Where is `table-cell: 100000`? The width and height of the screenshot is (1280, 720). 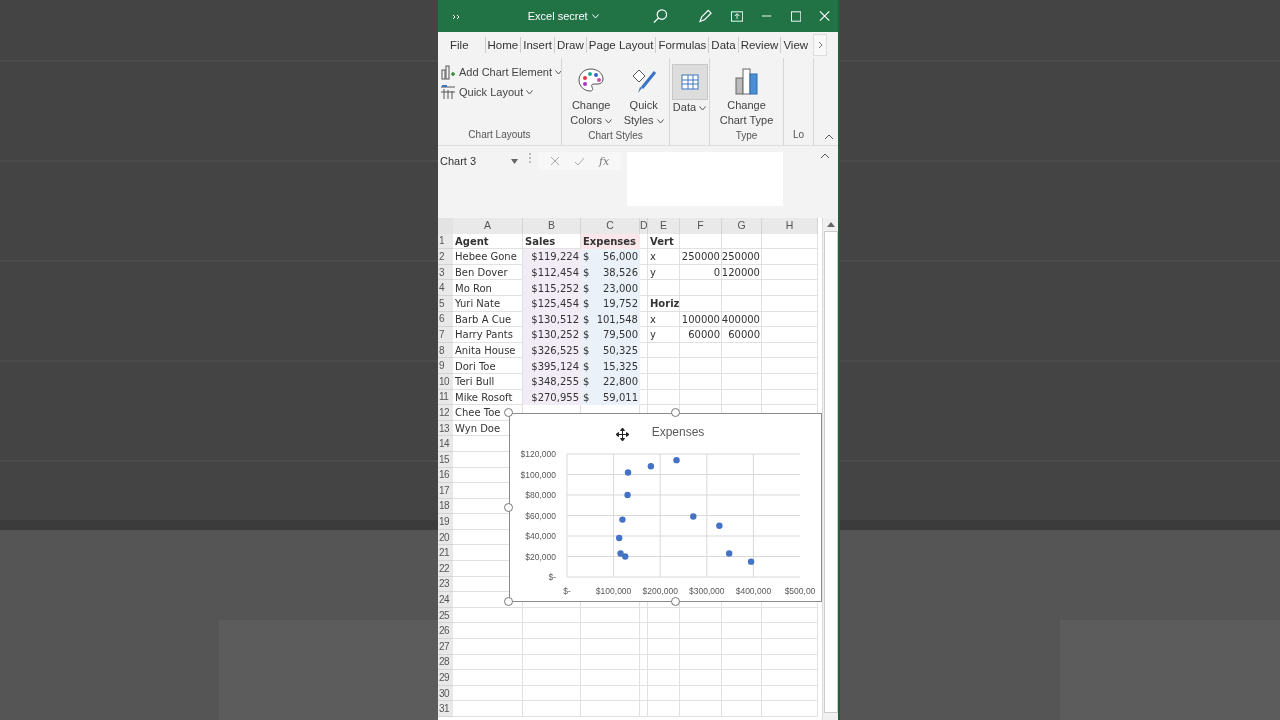
table-cell: 100000 is located at coordinates (700, 319).